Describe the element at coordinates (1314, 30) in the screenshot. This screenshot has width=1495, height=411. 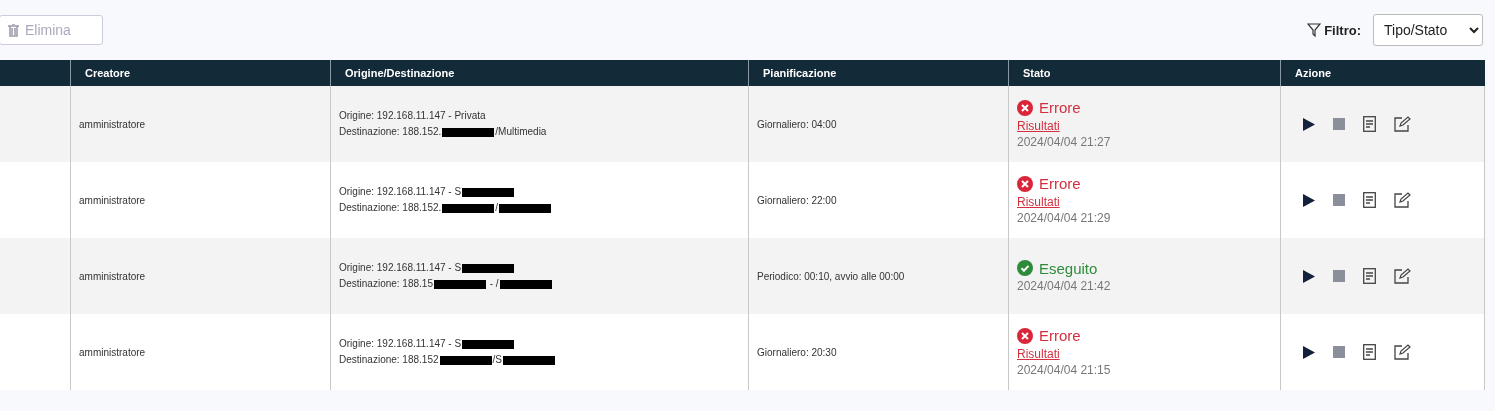
I see `filter-icon` at that location.